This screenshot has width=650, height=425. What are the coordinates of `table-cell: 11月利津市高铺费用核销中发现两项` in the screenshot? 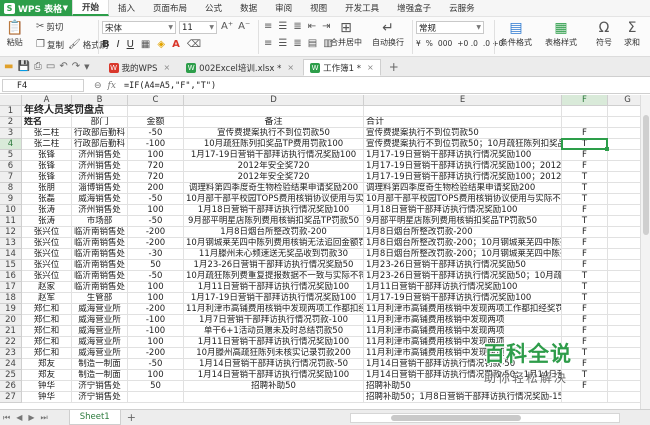 It's located at (463, 320).